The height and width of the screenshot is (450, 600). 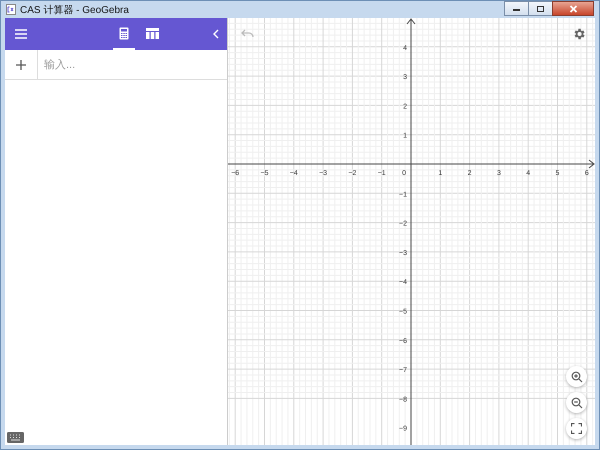 What do you see at coordinates (152, 33) in the screenshot?
I see `table-icon` at bounding box center [152, 33].